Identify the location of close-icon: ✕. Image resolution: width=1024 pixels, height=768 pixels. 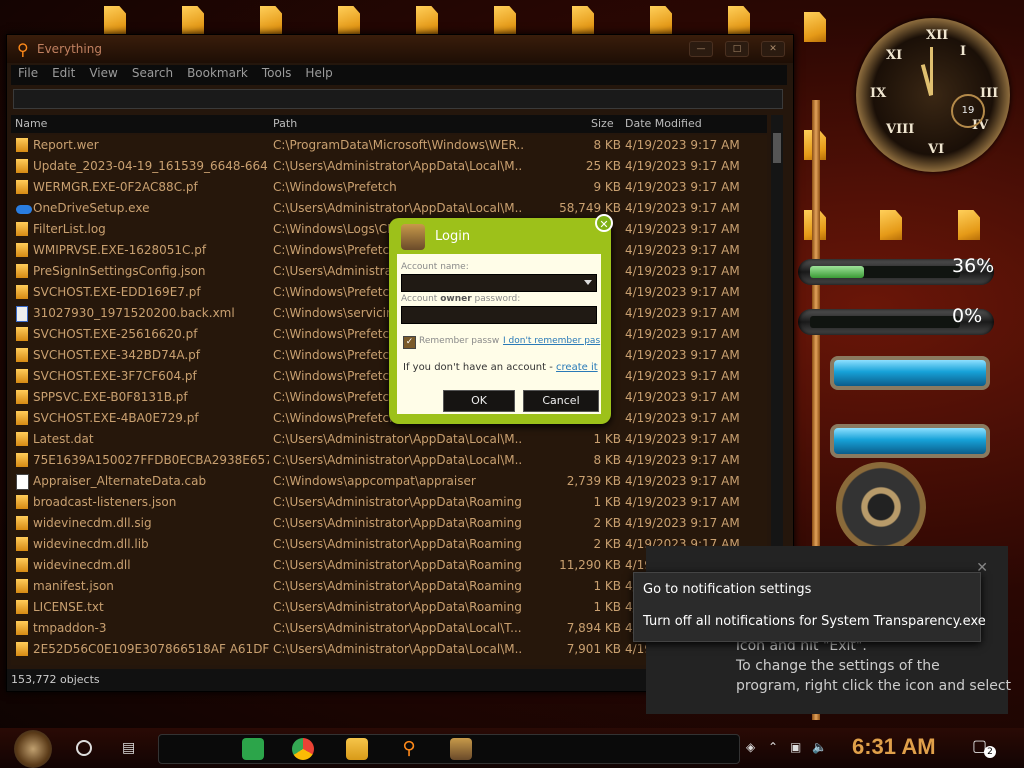
(604, 223).